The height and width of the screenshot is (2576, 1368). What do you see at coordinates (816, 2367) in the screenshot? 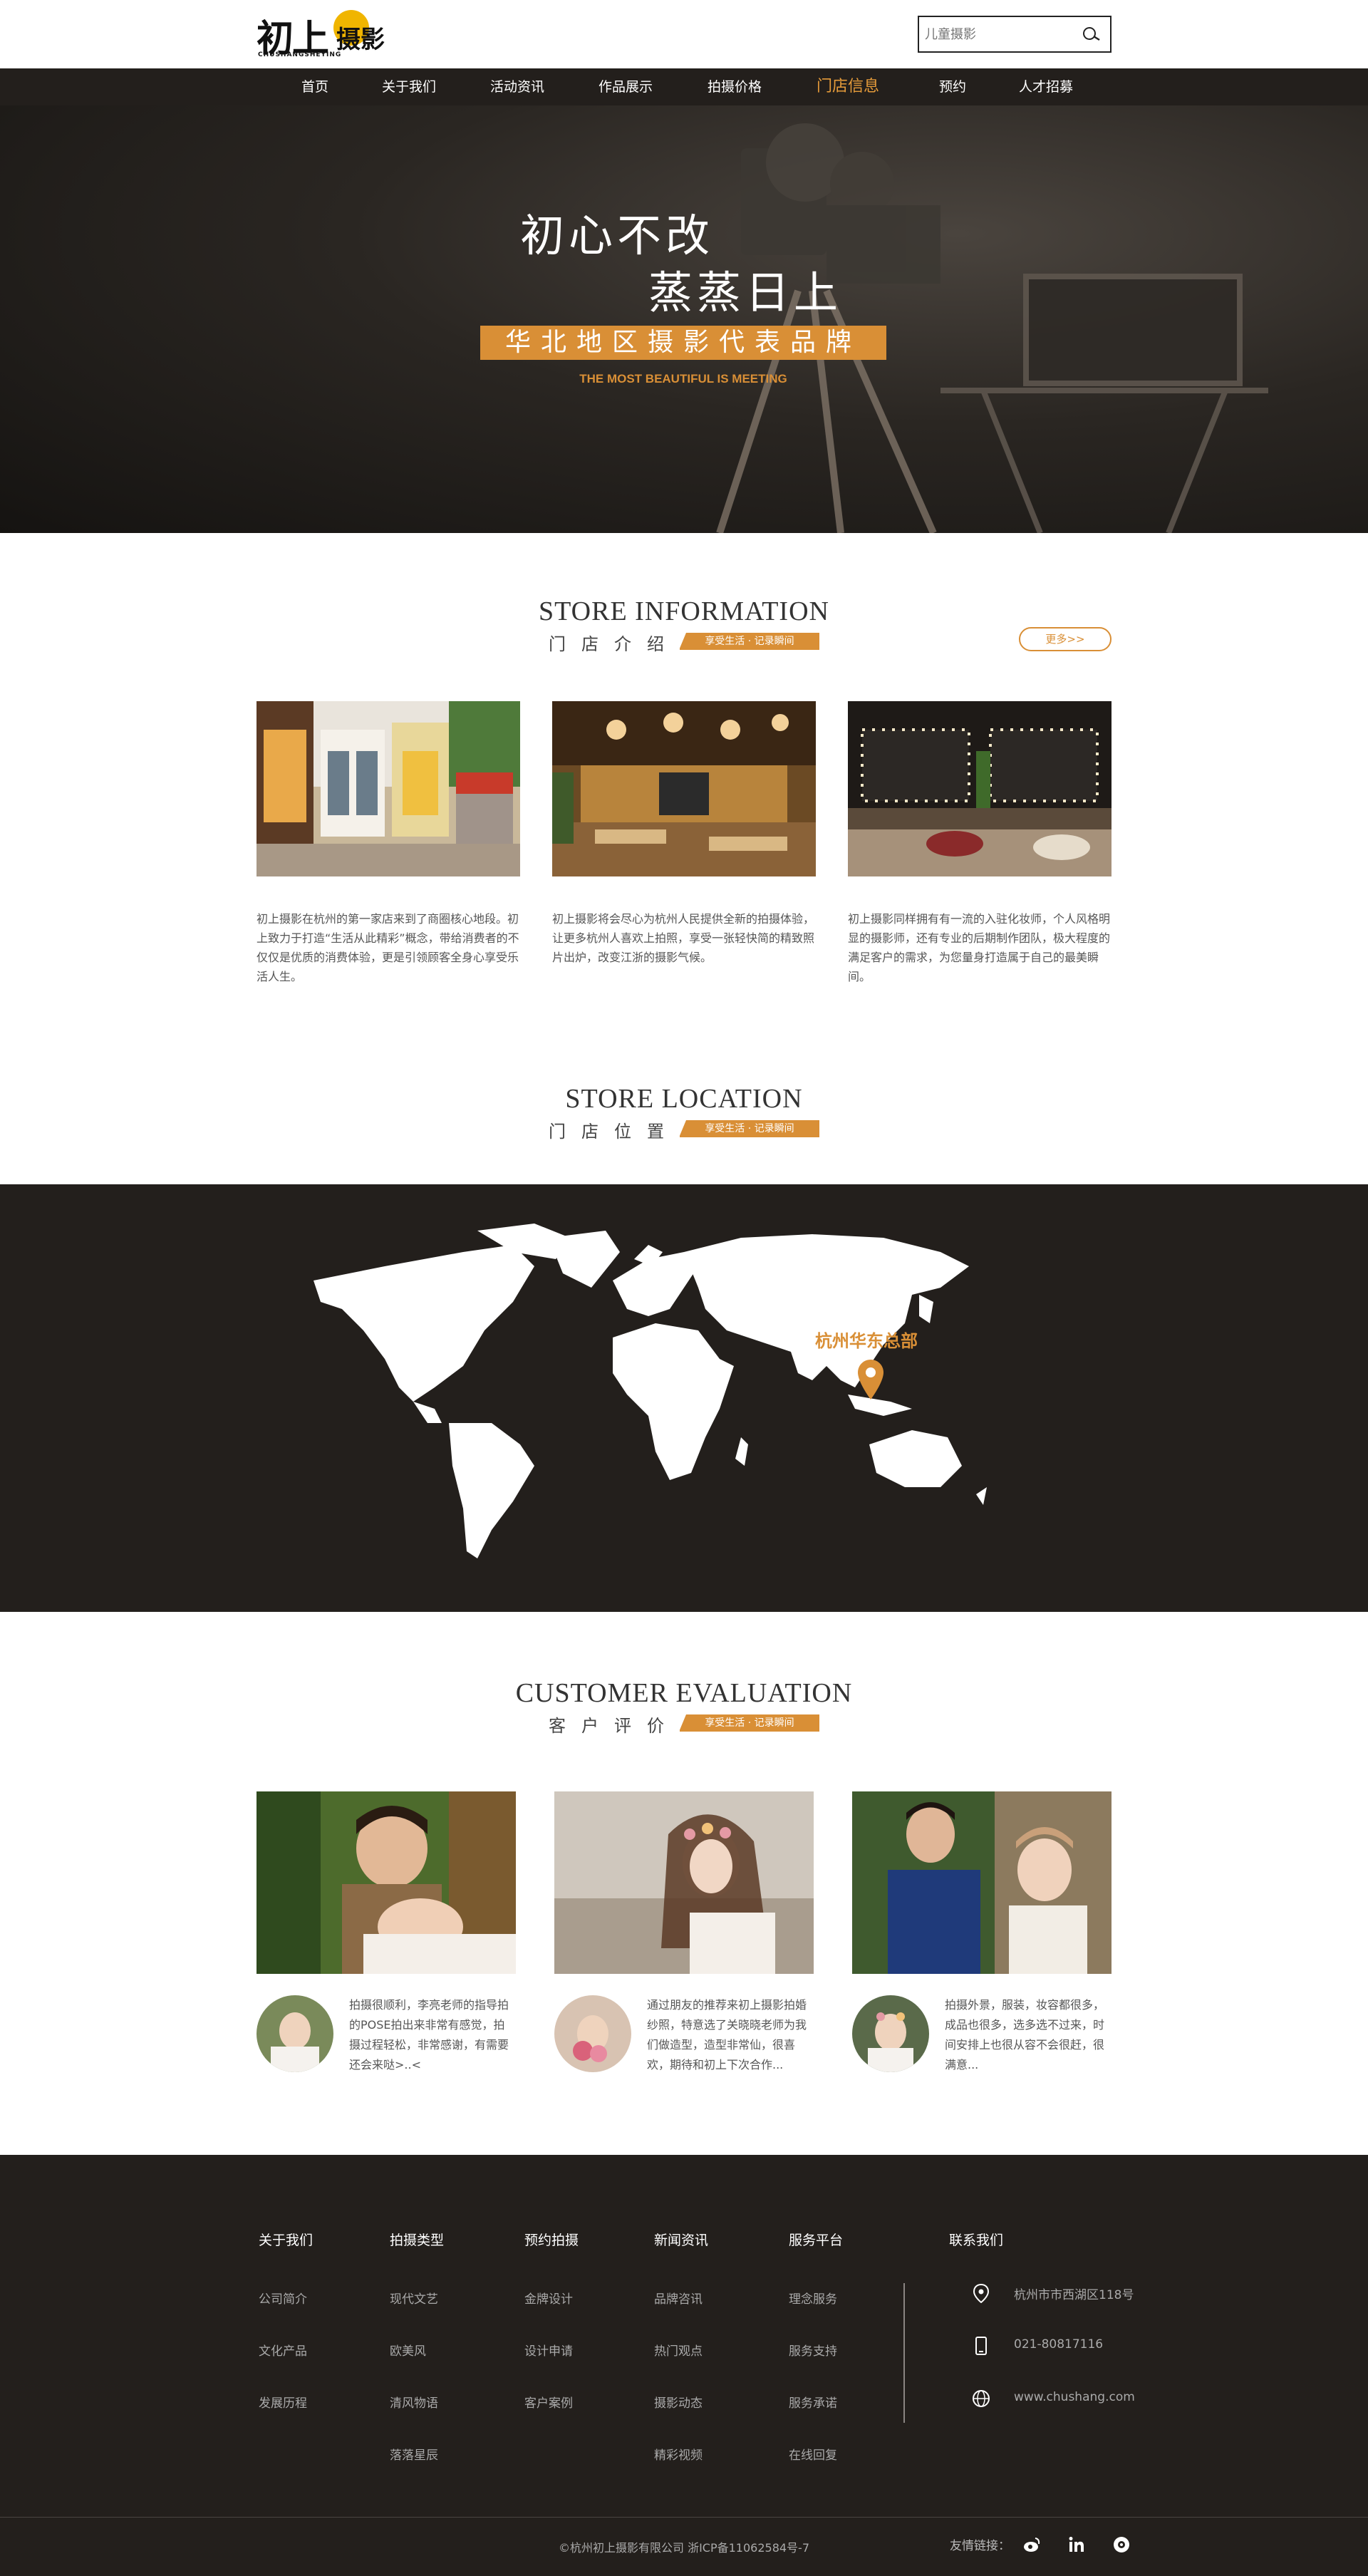
I see `footer-link: 服务支持` at bounding box center [816, 2367].